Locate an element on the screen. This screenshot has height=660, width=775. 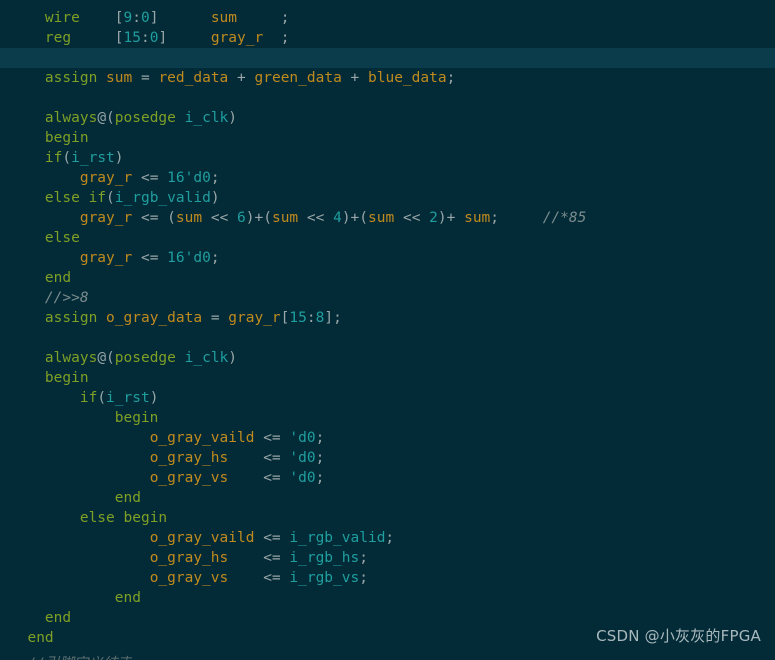
token-op: << is located at coordinates (220, 218).